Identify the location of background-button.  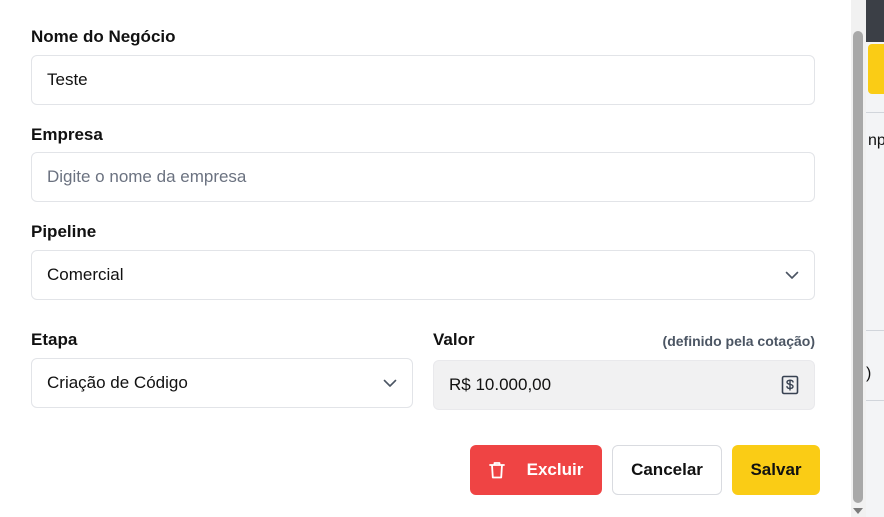
(876, 69).